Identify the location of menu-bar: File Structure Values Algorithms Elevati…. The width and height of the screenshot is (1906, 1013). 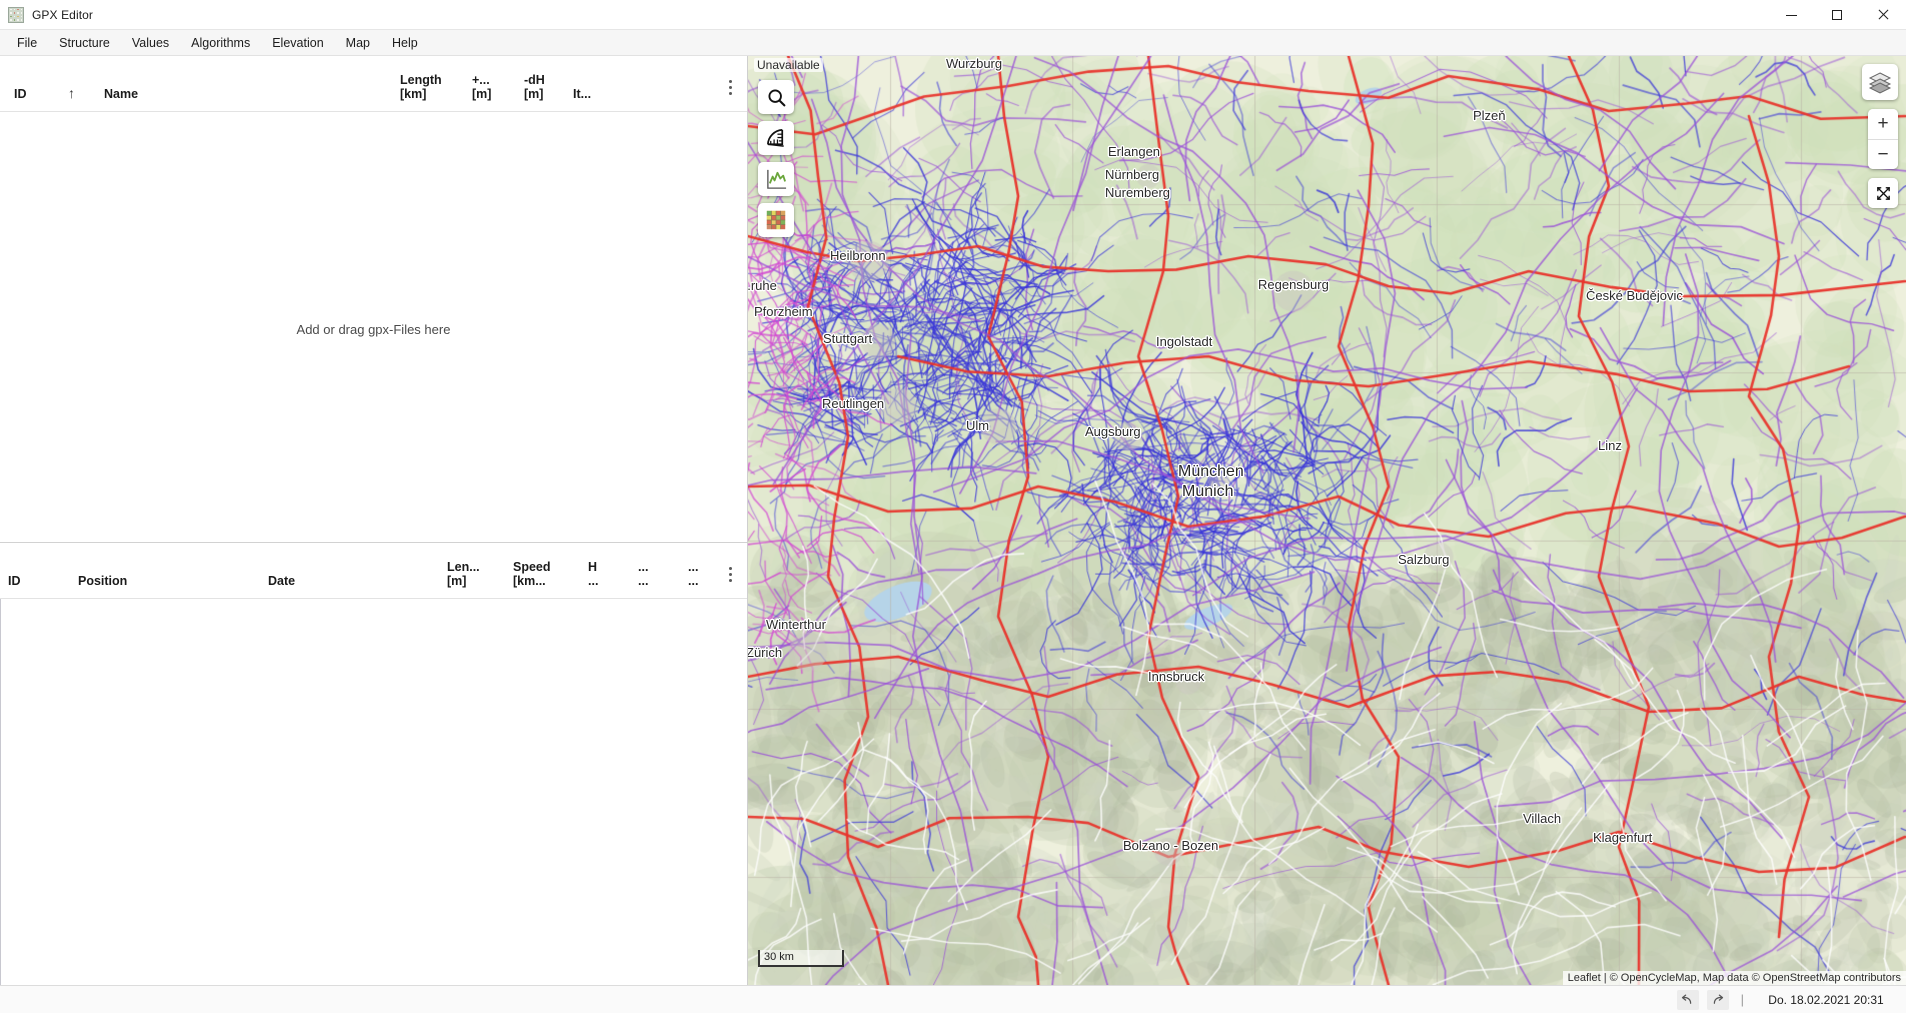
(953, 43).